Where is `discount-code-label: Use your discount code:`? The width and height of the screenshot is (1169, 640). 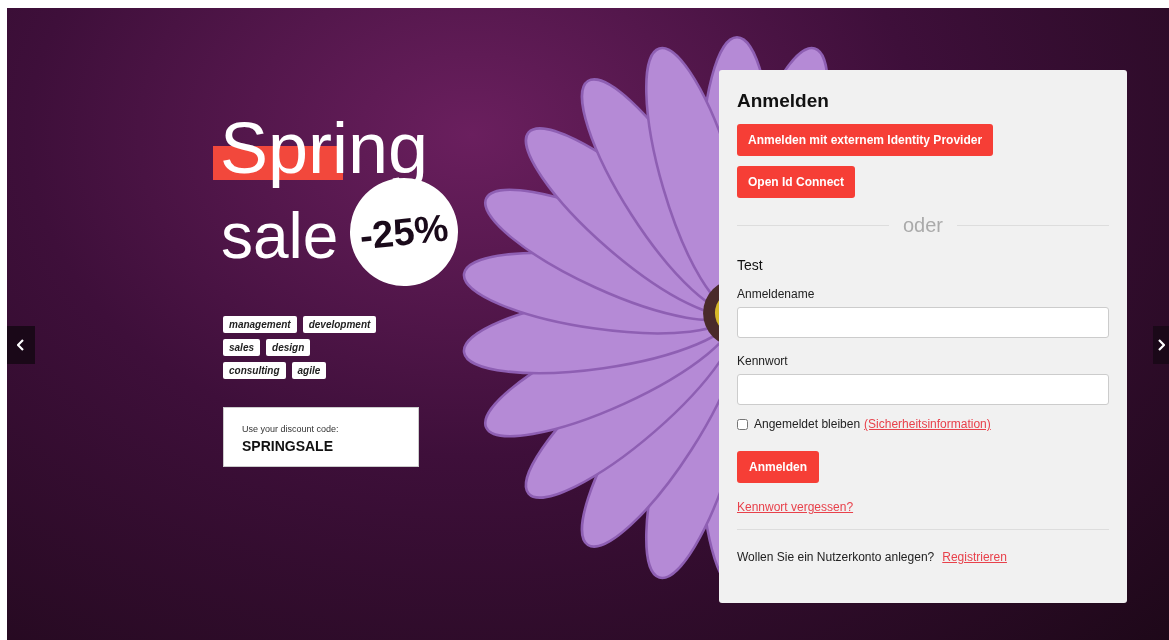
discount-code-label: Use your discount code: is located at coordinates (291, 429).